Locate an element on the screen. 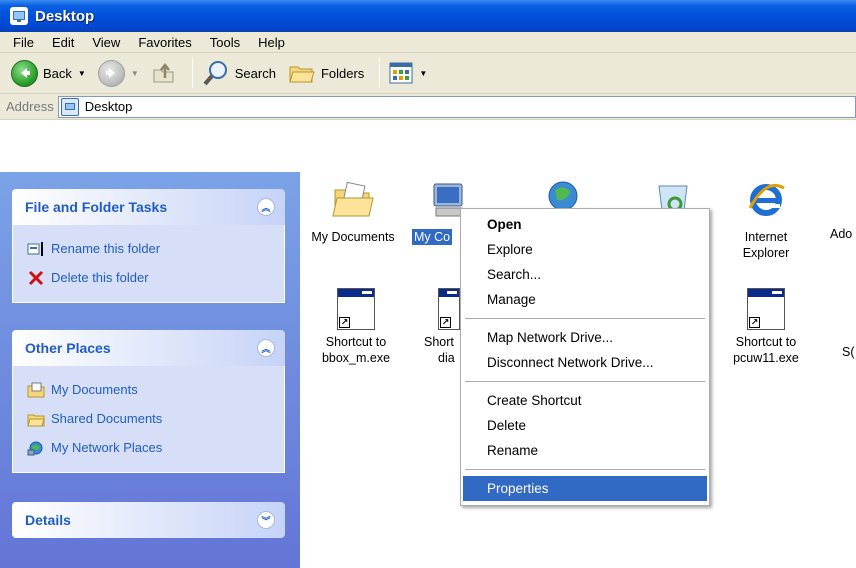 The image size is (856, 568). place-my-documents-label: My Documents is located at coordinates (94, 389).